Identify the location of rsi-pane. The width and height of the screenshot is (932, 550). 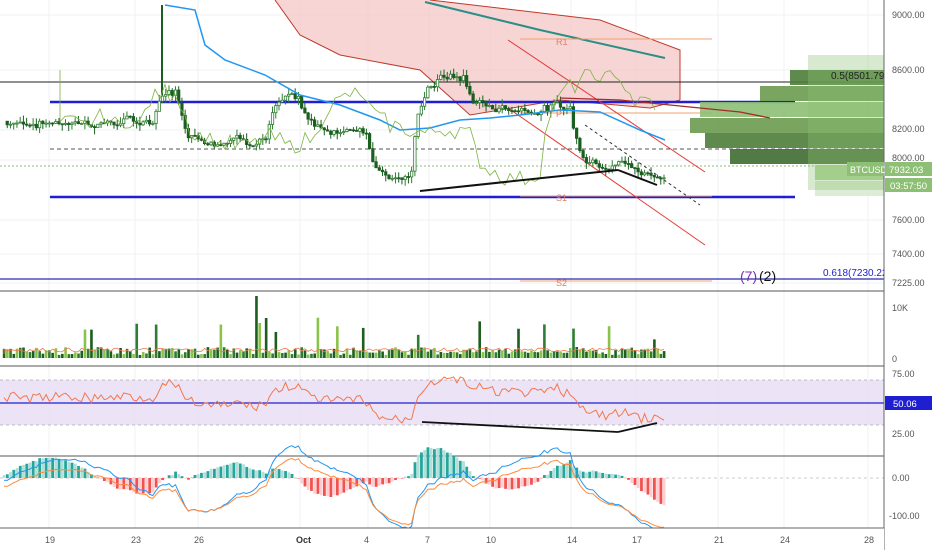
(442, 404).